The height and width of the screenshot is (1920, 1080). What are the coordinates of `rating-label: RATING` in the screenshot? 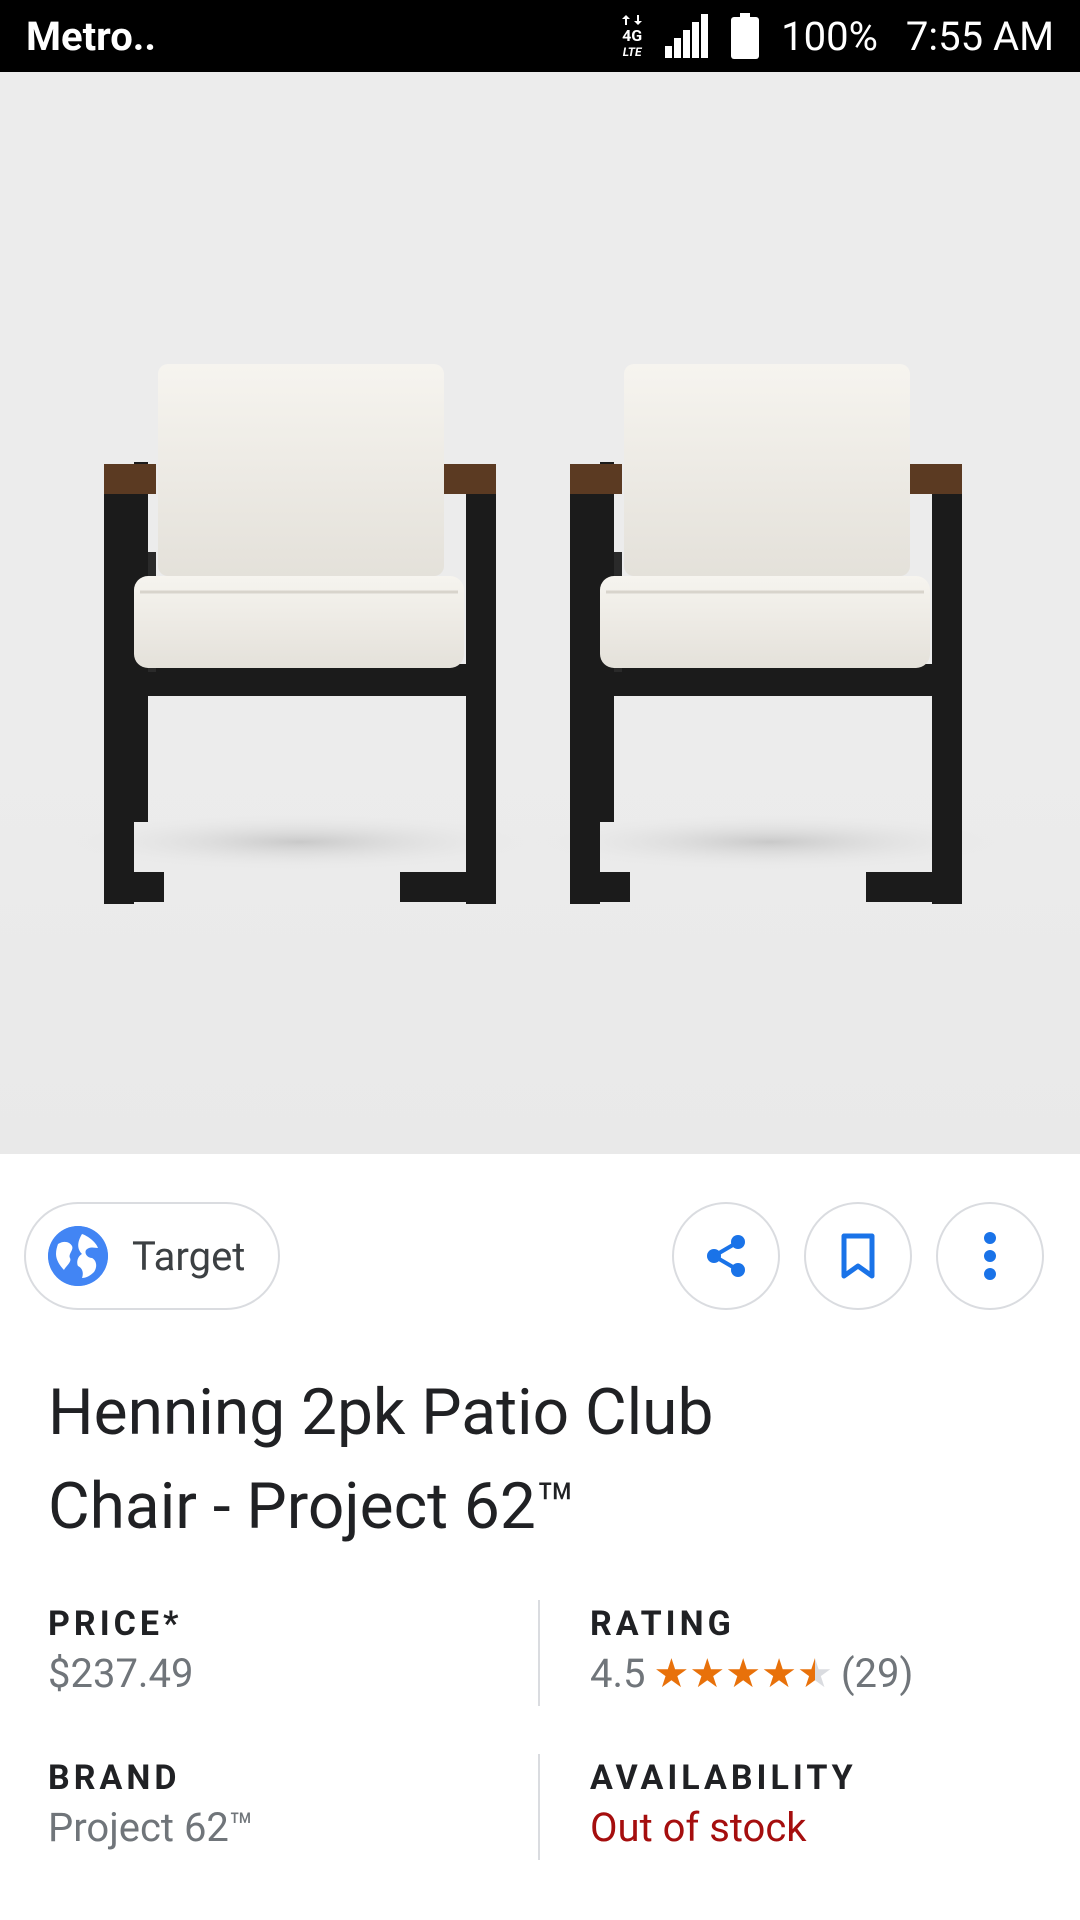 It's located at (662, 1624).